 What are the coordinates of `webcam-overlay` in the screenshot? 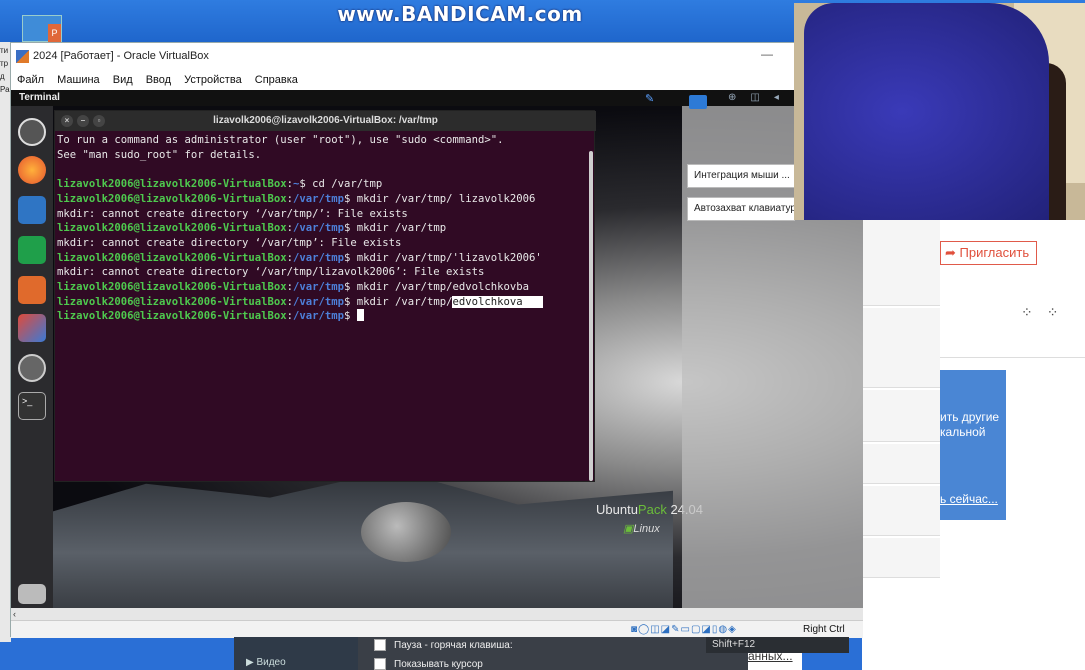 It's located at (939, 111).